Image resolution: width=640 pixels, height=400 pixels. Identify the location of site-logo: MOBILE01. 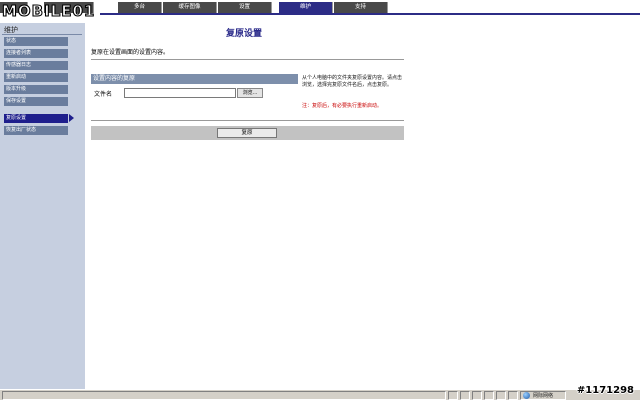
(63, 12).